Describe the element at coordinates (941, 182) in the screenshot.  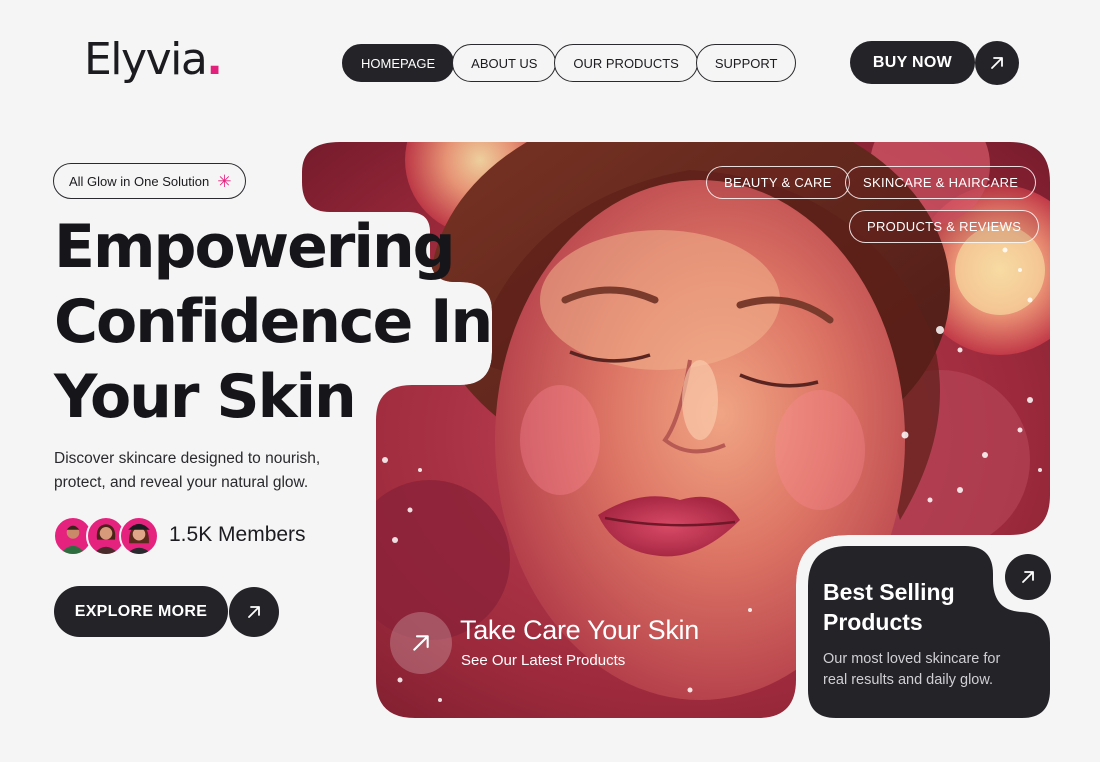
I see `tag-skincare-haircare: SKINCARE & HAIRCARE` at that location.